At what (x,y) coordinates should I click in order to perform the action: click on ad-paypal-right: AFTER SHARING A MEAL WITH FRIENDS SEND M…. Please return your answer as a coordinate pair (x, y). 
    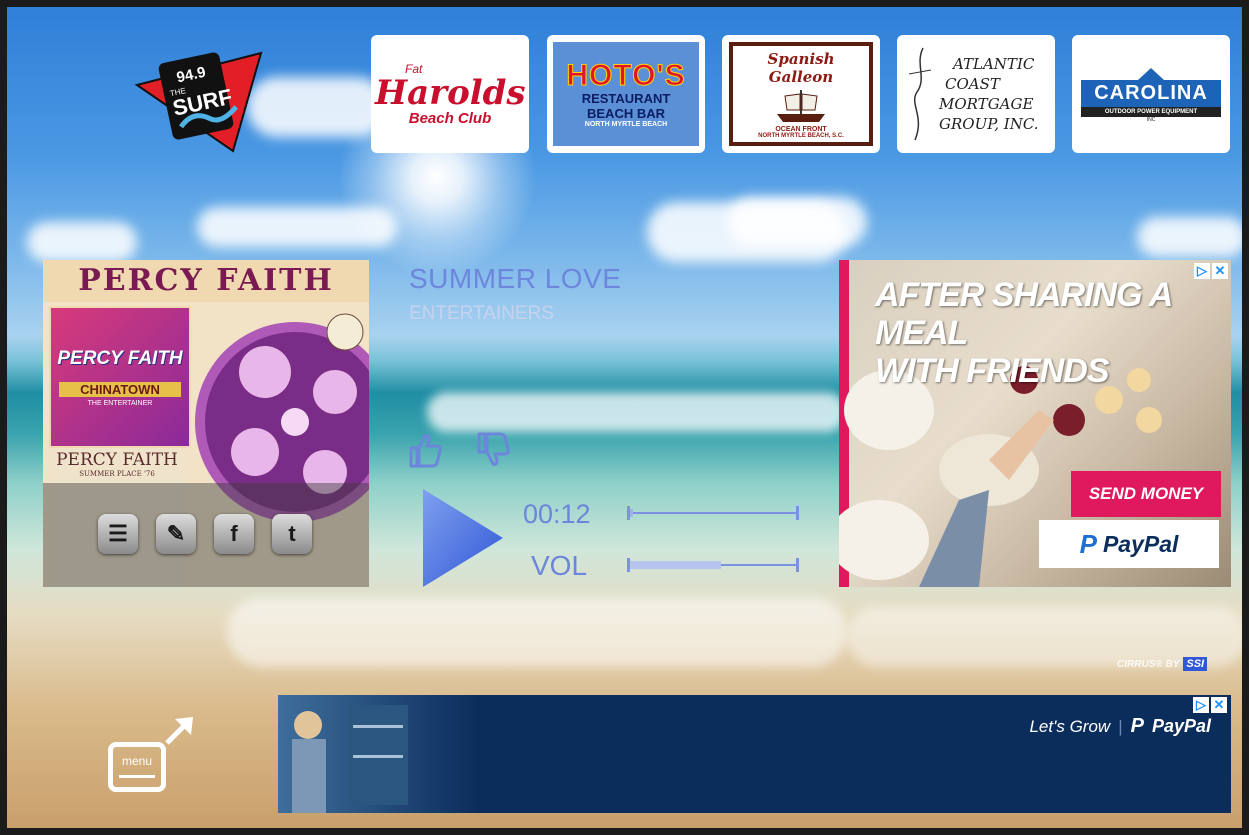
    Looking at the image, I should click on (1035, 423).